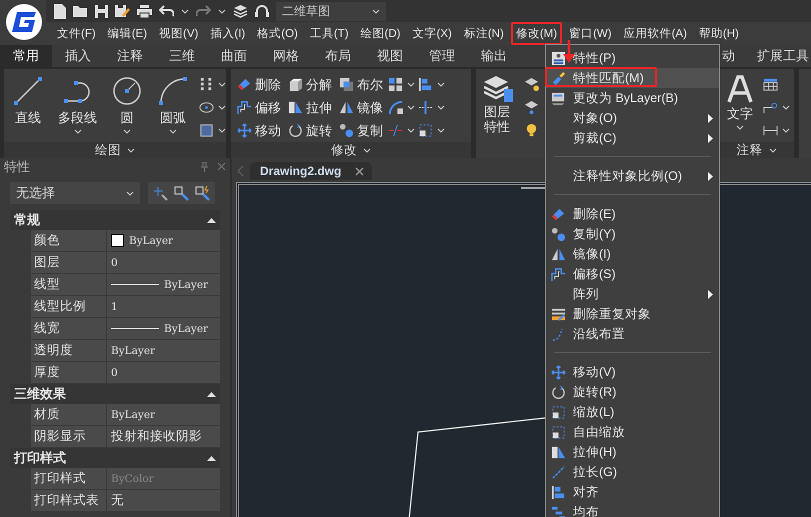 This screenshot has width=811, height=517. What do you see at coordinates (632, 78) in the screenshot?
I see `menu-item: 特性匹配(M)` at bounding box center [632, 78].